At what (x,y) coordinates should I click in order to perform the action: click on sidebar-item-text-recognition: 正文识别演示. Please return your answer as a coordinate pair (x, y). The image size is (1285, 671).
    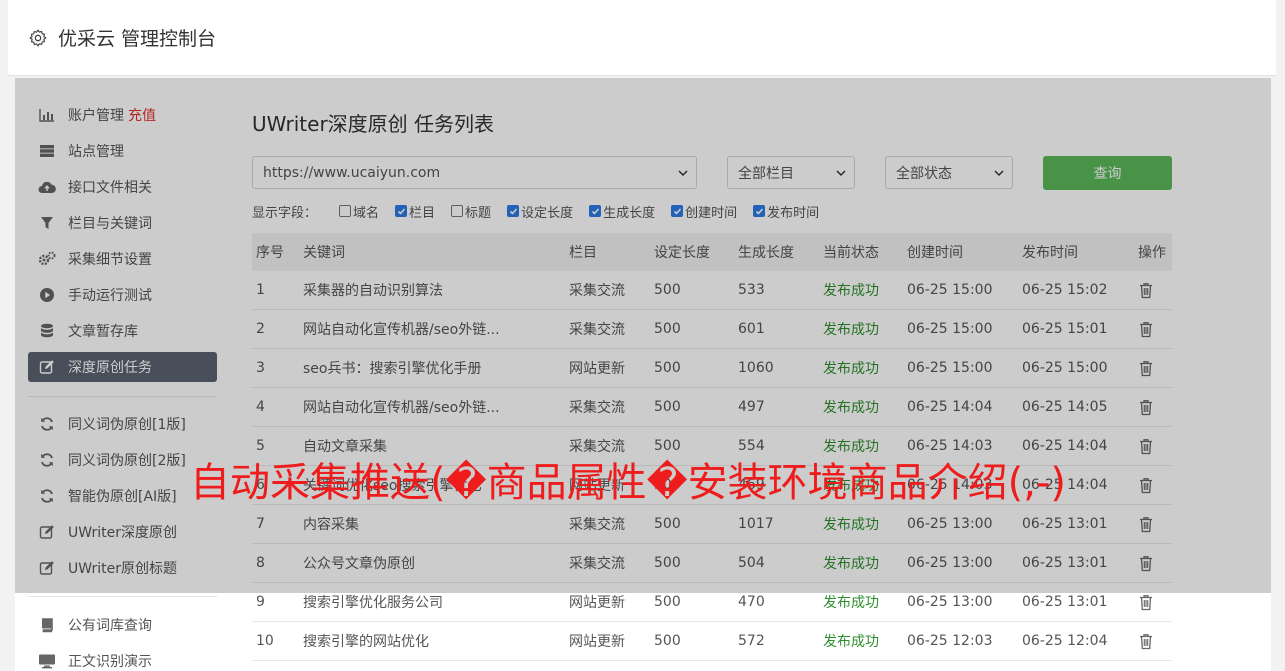
    Looking at the image, I should click on (122, 658).